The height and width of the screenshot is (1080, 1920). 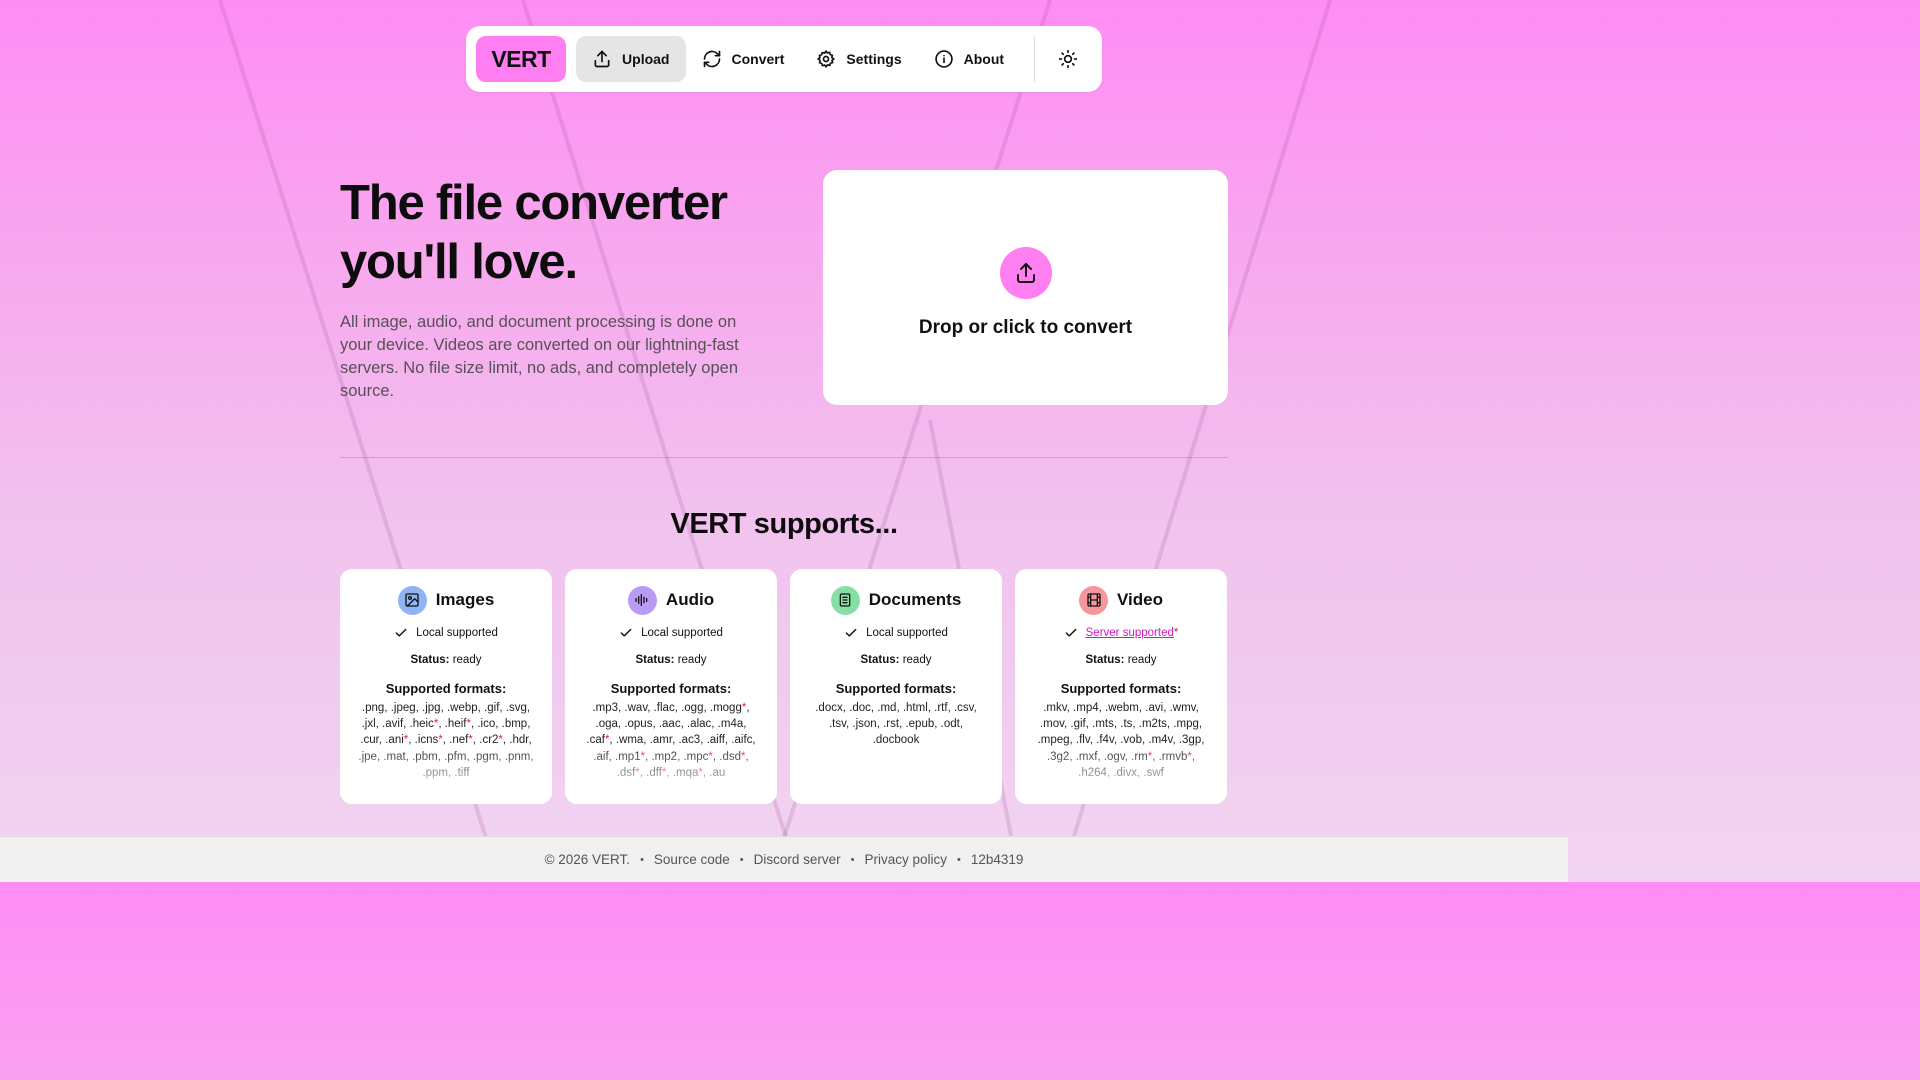 What do you see at coordinates (997, 859) in the screenshot?
I see `footer-version-link: 12b4319` at bounding box center [997, 859].